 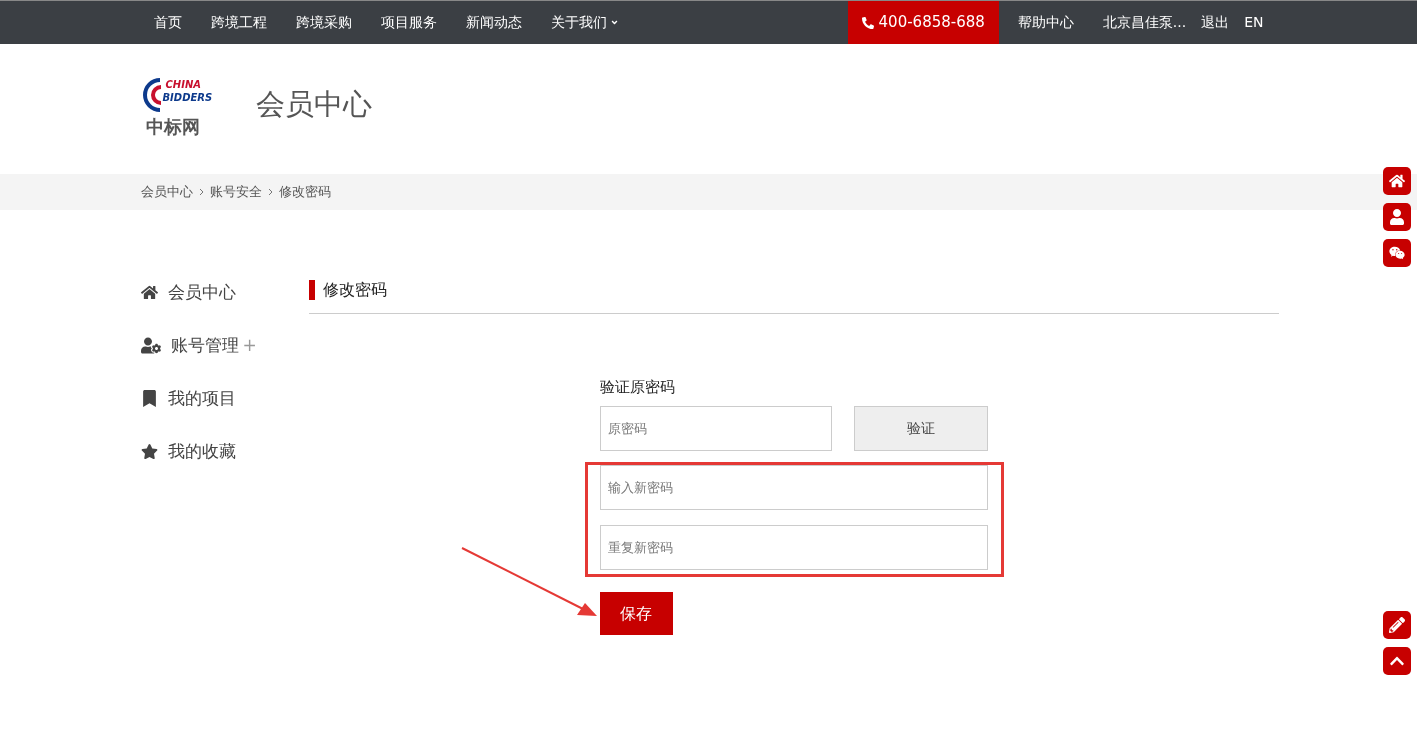 I want to click on old-password-field: 原密码, so click(x=715, y=428).